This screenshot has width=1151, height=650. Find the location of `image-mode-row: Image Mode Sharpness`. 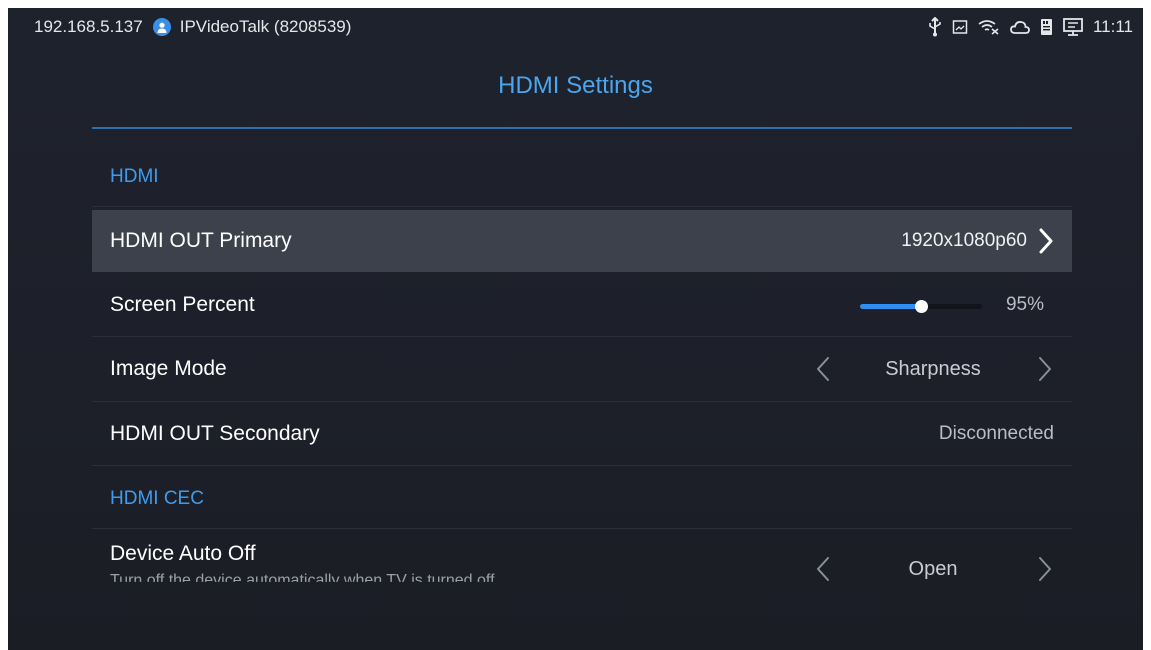

image-mode-row: Image Mode Sharpness is located at coordinates (582, 369).